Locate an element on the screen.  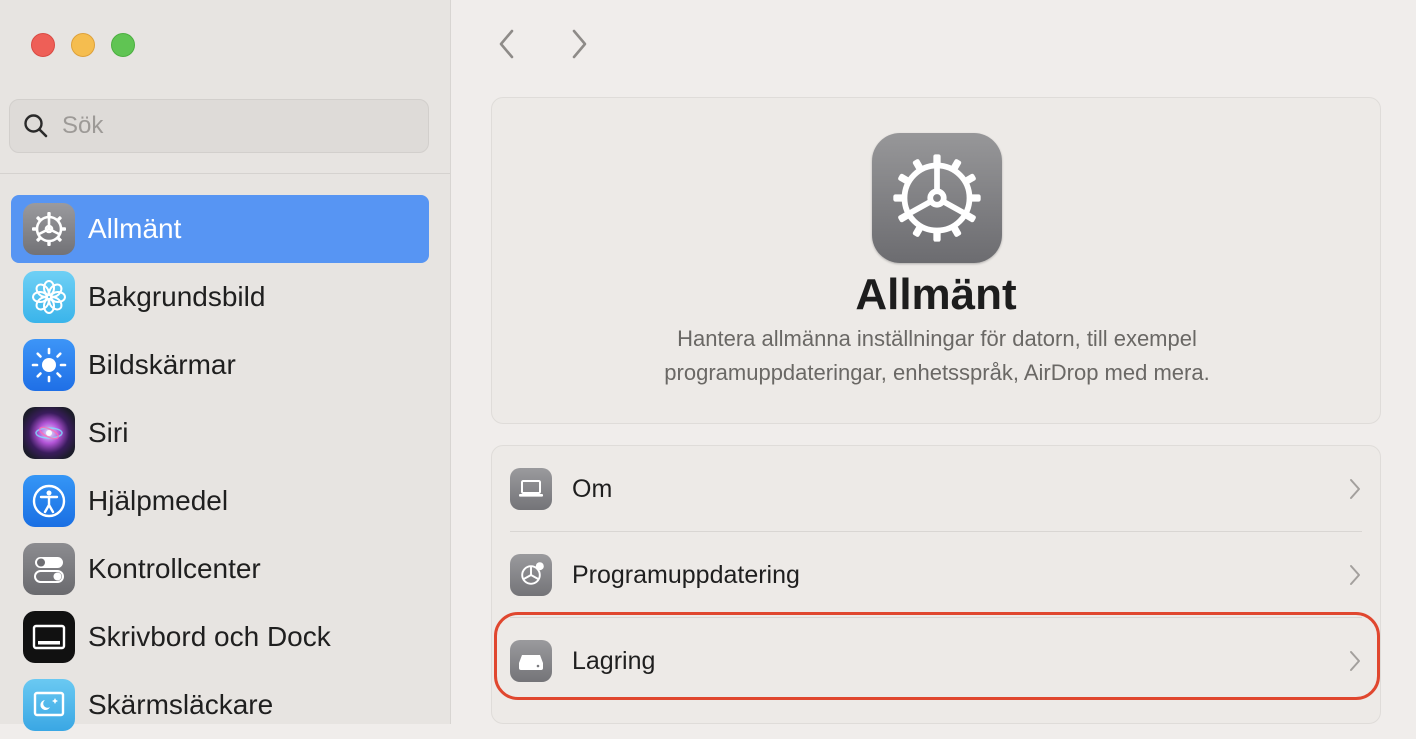
sidebar-item-label: Skrivbord och Dock is located at coordinates (209, 636).